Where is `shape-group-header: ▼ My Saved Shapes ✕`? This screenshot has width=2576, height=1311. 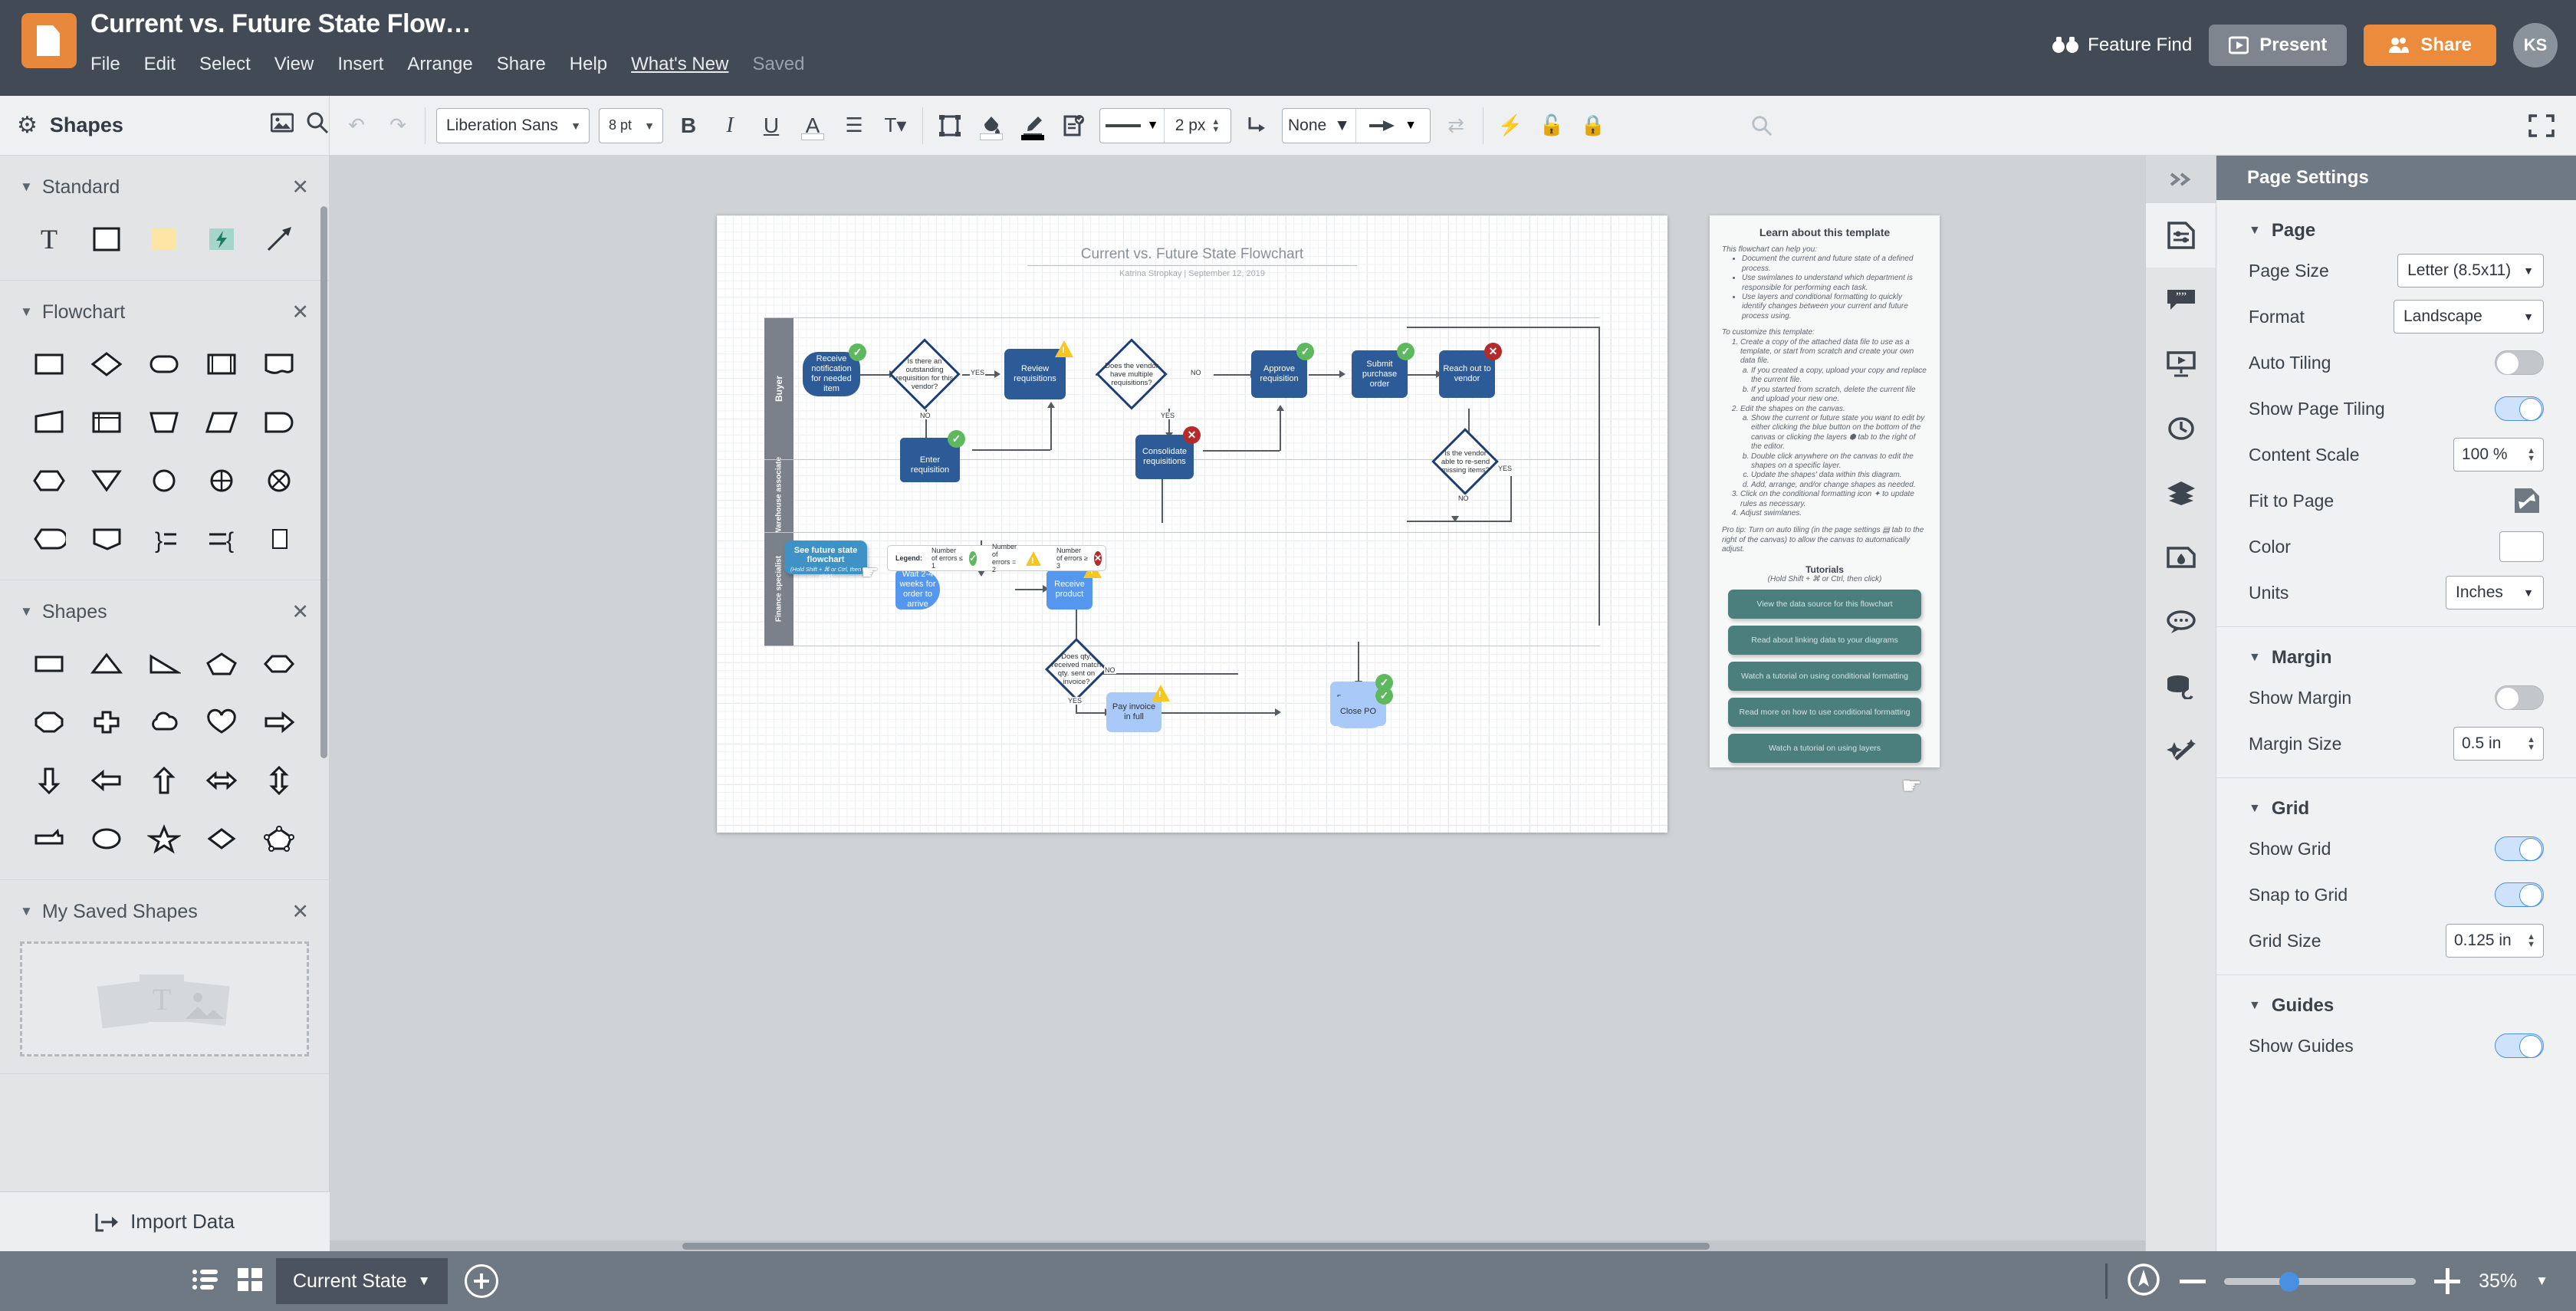
shape-group-header: ▼ My Saved Shapes ✕ is located at coordinates (164, 912).